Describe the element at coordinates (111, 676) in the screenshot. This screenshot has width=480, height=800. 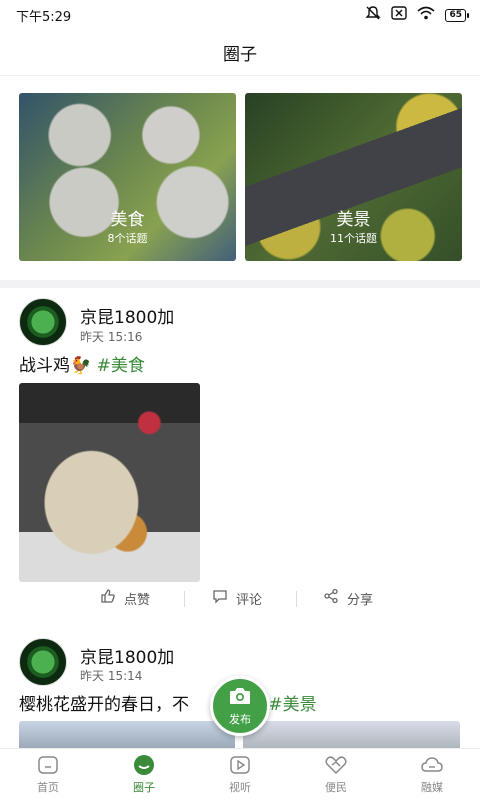
I see `post-time: 昨天 15:14` at that location.